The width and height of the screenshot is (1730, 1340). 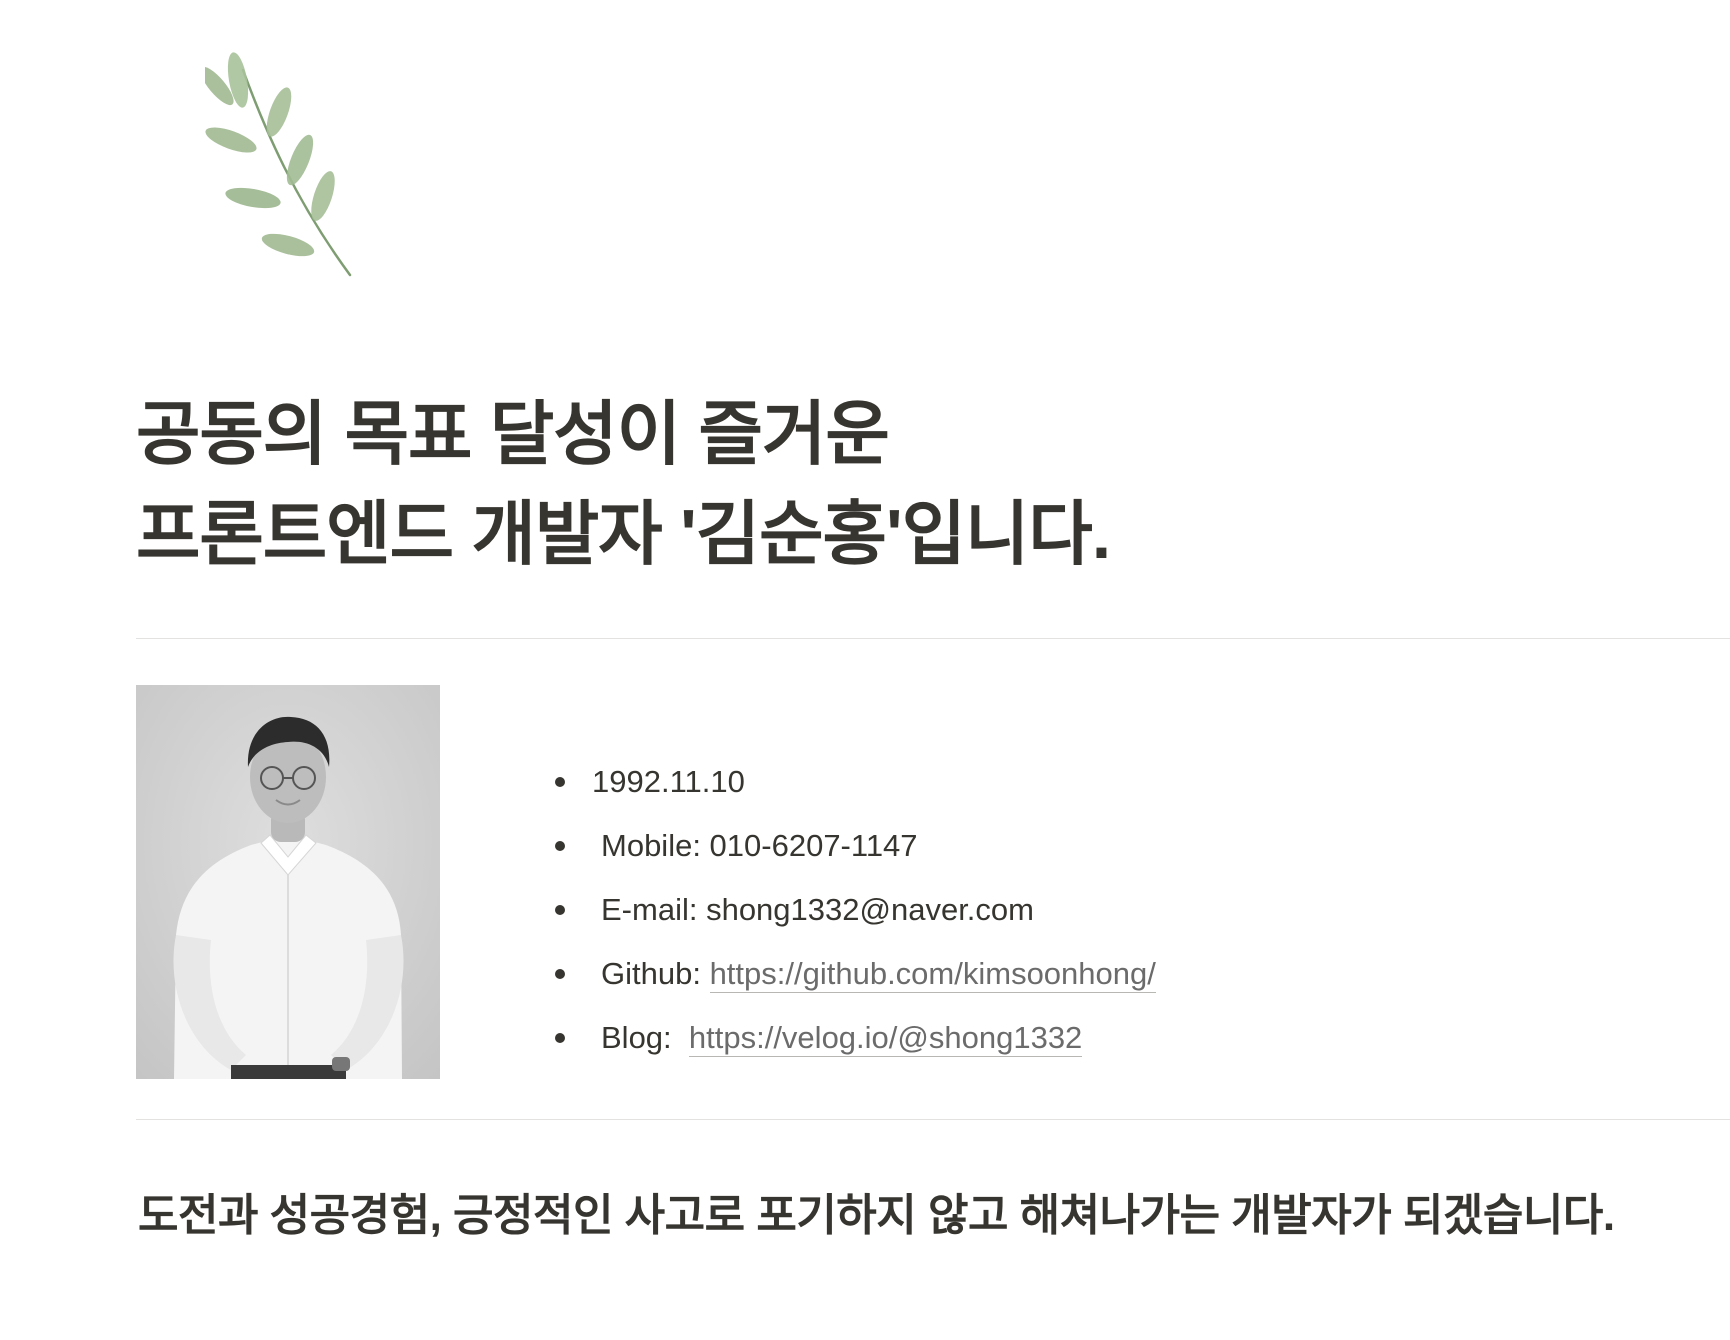 What do you see at coordinates (861, 484) in the screenshot?
I see `page-title: 공동의 목표 달성이 즐거운 프론트엔드 개발자 '김순홍'입니다.` at bounding box center [861, 484].